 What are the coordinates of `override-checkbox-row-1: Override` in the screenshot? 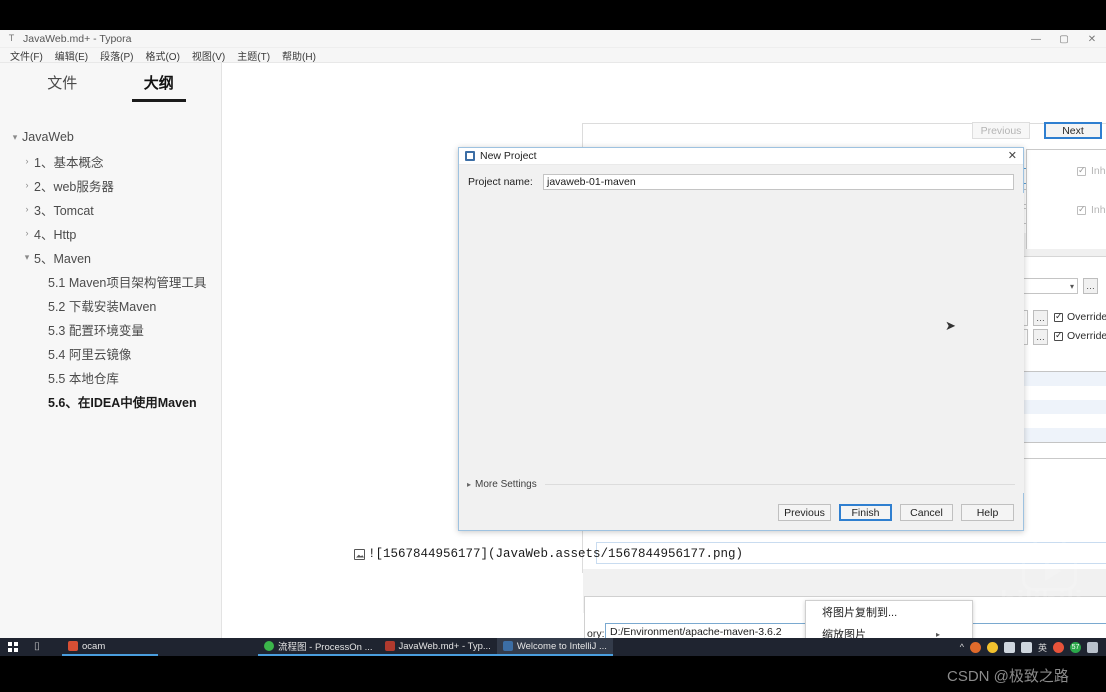 It's located at (1080, 317).